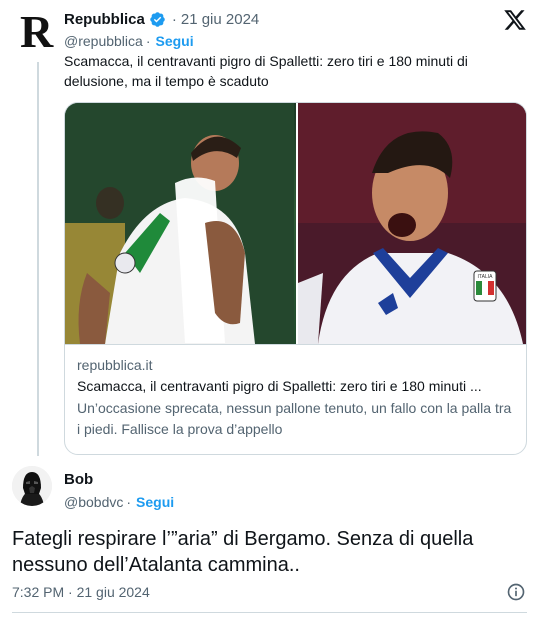  I want to click on parent-follow-button: Segui, so click(174, 41).